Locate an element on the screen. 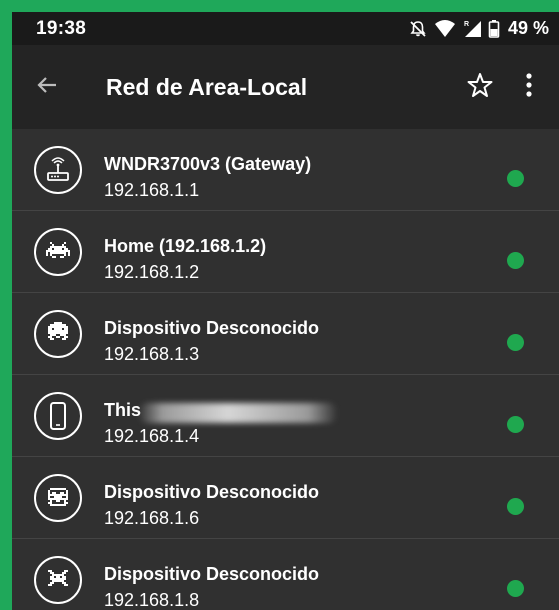 This screenshot has width=559, height=610. device-ip: 192.168.1.8 is located at coordinates (152, 600).